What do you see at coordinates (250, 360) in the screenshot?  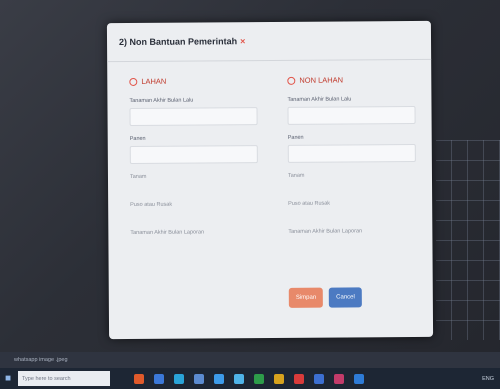 I see `download-bar: whatsapp image .jpeg` at bounding box center [250, 360].